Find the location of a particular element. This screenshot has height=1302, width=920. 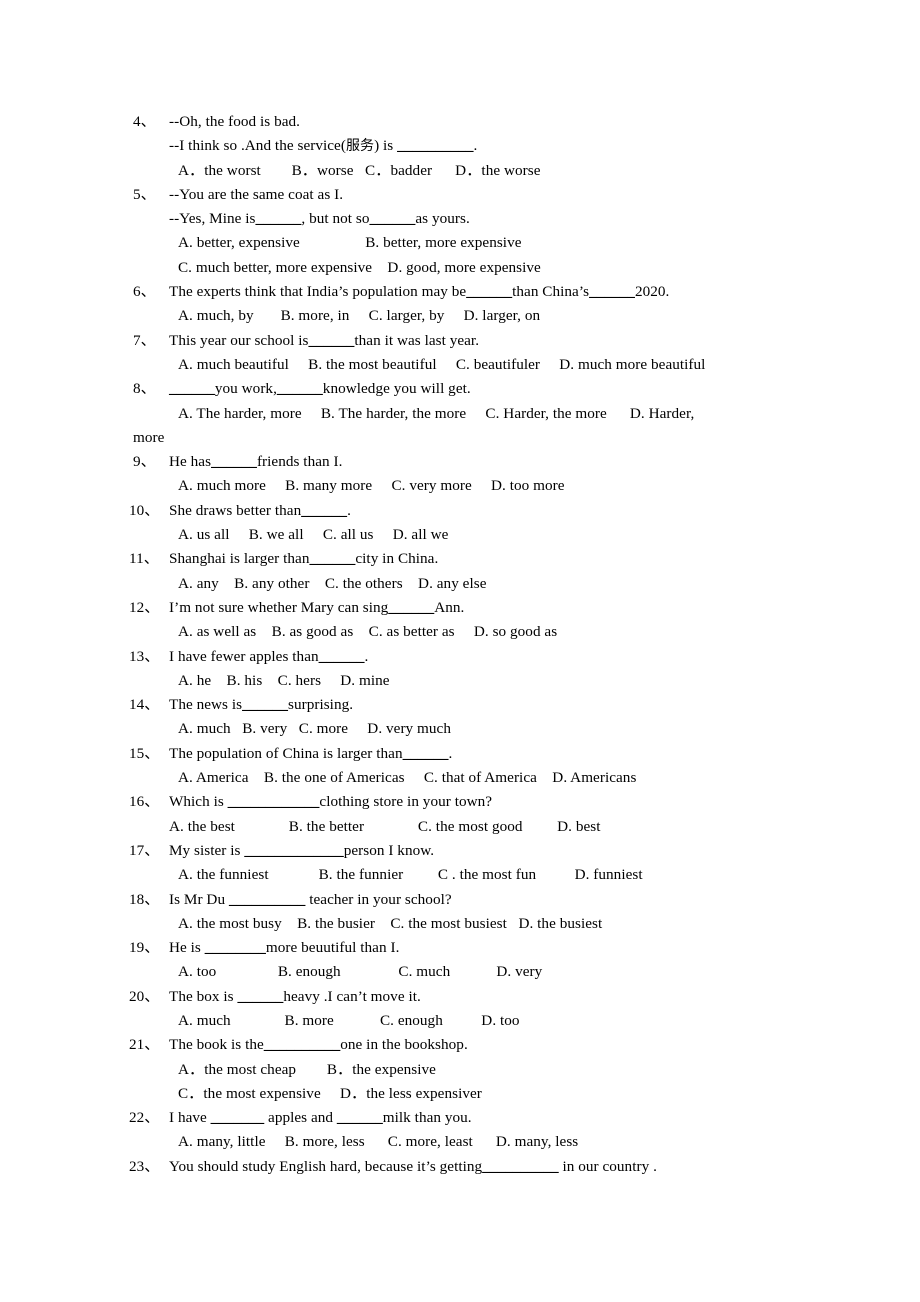

option-row: A. he B. his C. hers D. mine is located at coordinates (466, 681).